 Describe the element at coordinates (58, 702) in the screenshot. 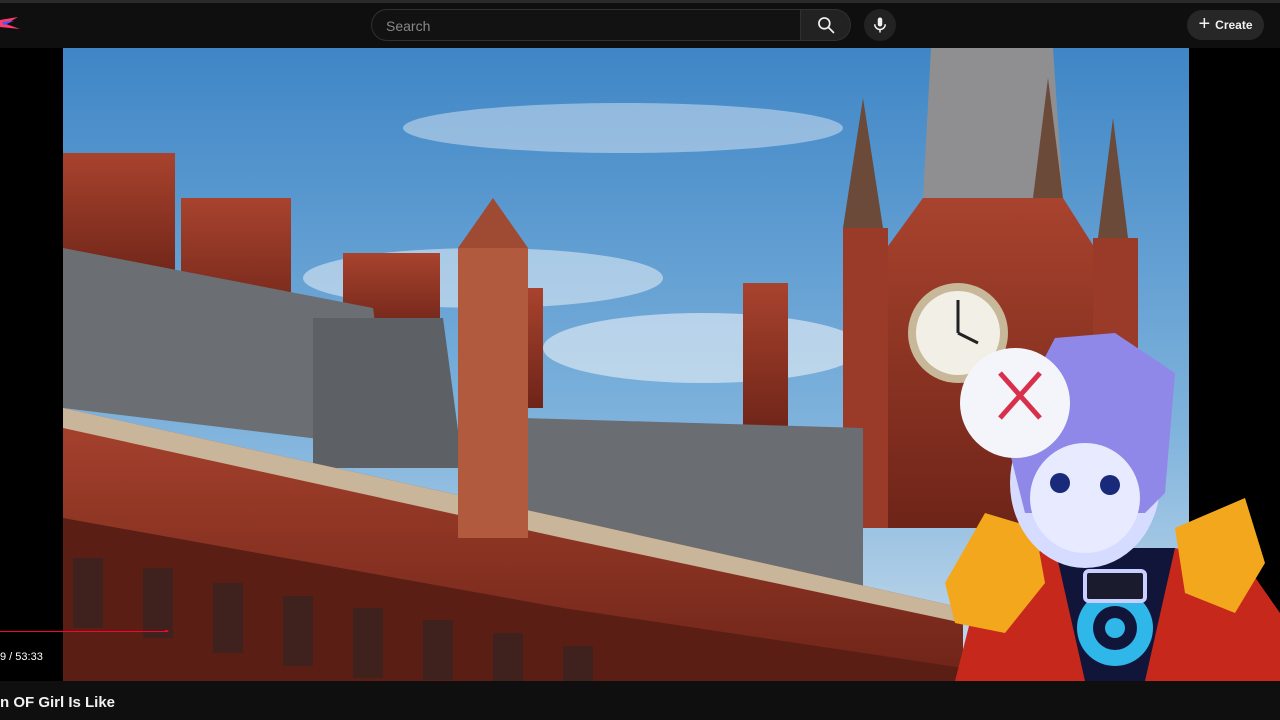

I see `video-title: n OF Girl Is Like` at that location.